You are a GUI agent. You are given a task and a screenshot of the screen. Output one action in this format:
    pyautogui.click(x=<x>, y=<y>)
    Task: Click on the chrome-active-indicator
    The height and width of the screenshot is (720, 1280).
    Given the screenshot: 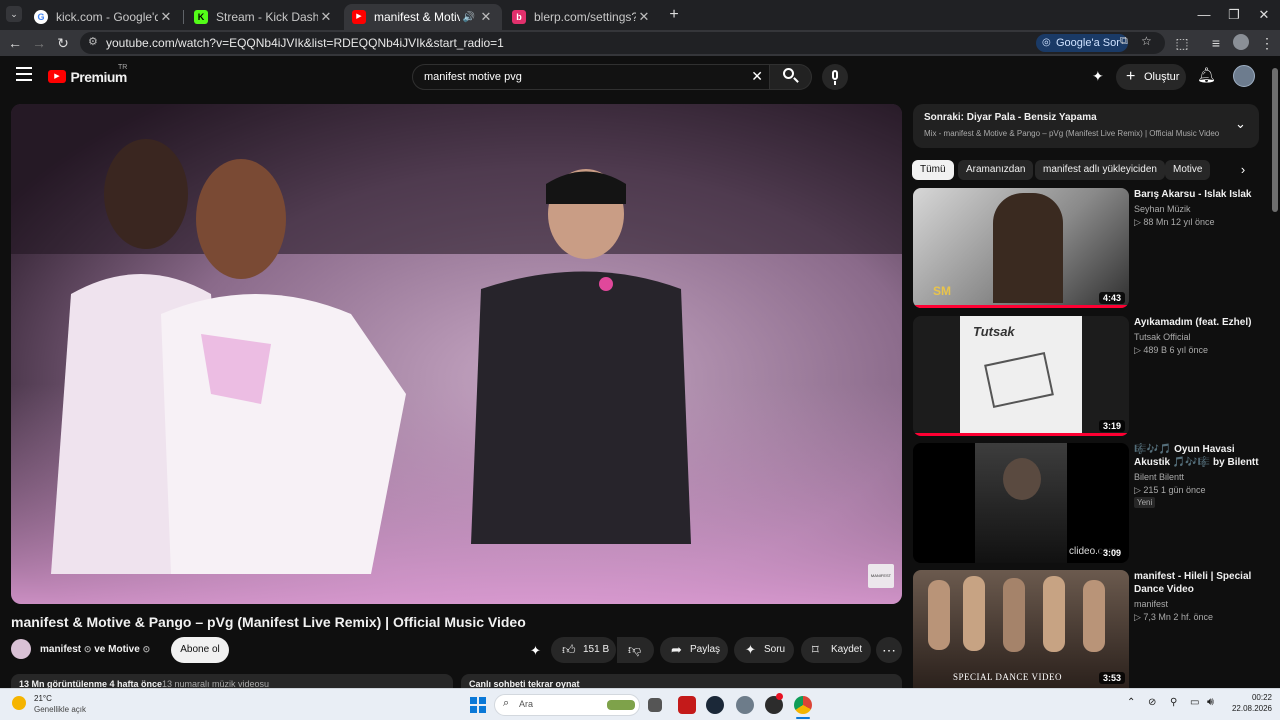 What is the action you would take?
    pyautogui.click(x=803, y=718)
    